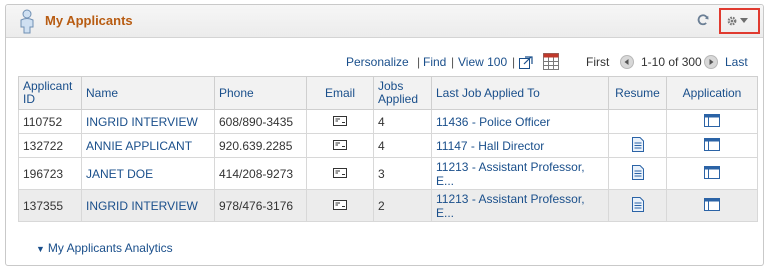  Describe the element at coordinates (520, 93) in the screenshot. I see `col-last-job: Last Job Applied To` at that location.